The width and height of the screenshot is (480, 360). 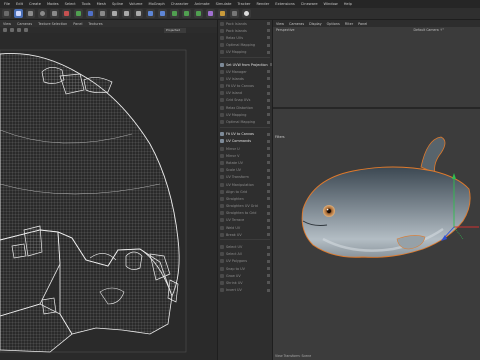 I want to click on command-item: Set UVW from Projection, so click(x=245, y=64).